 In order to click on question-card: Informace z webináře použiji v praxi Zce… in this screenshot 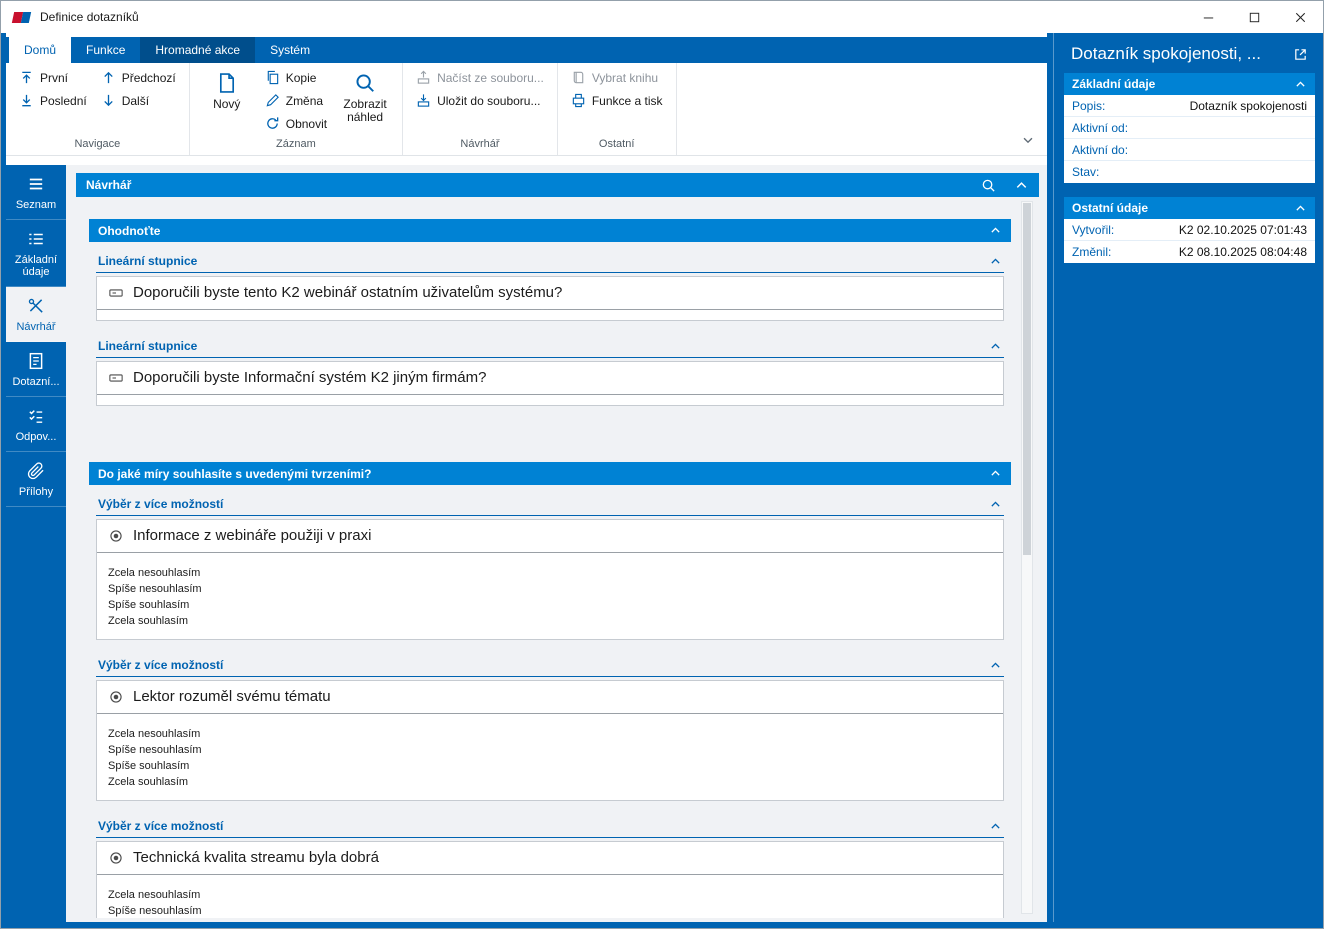, I will do `click(550, 579)`.